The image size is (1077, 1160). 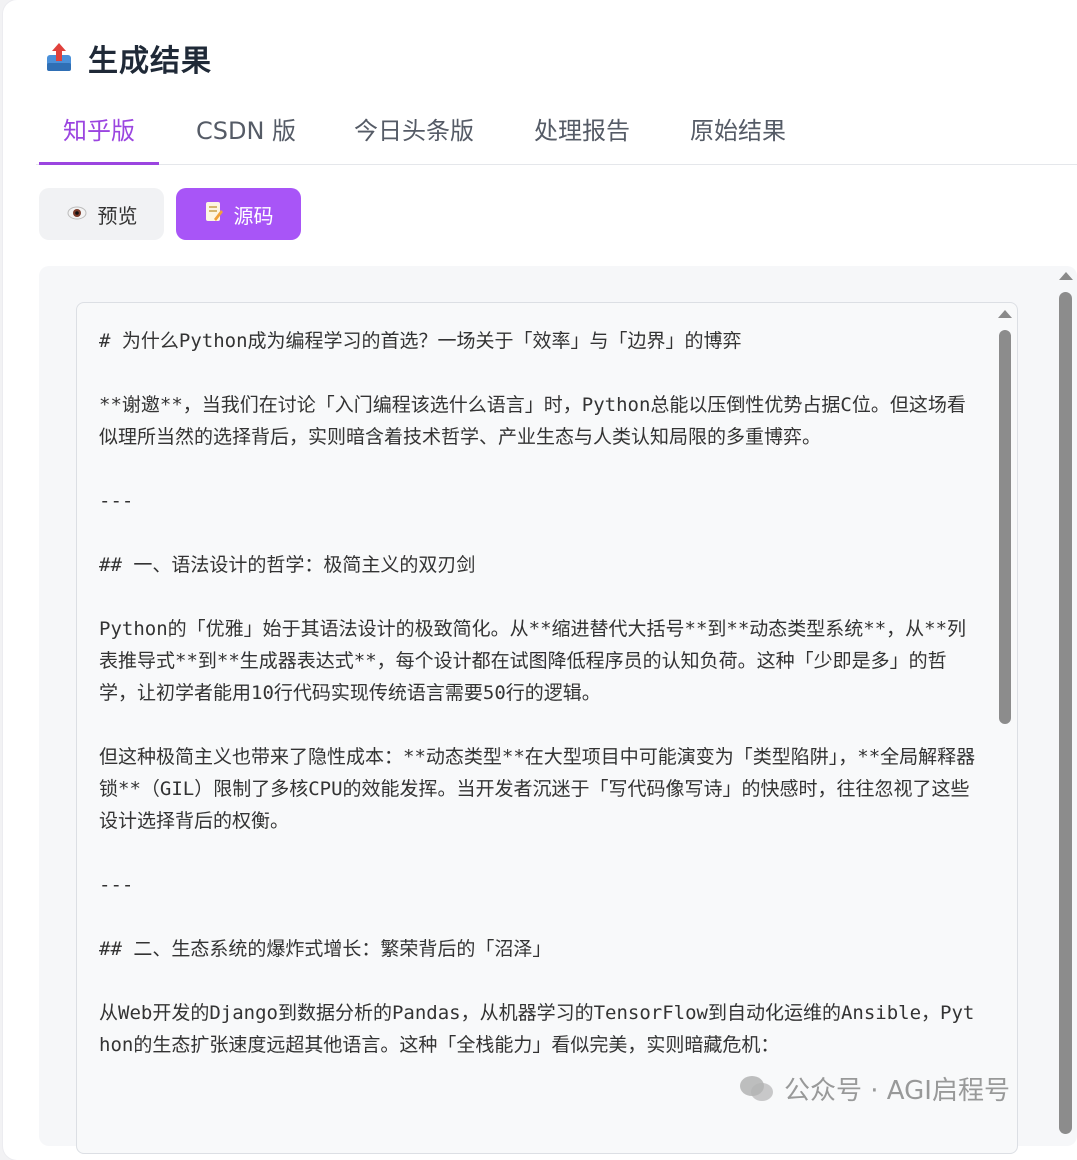 I want to click on preview-button: 预览, so click(x=101, y=214).